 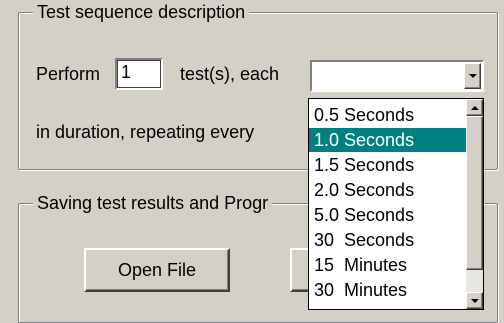 What do you see at coordinates (388, 290) in the screenshot?
I see `option-30-minutes: 30 Minutes` at bounding box center [388, 290].